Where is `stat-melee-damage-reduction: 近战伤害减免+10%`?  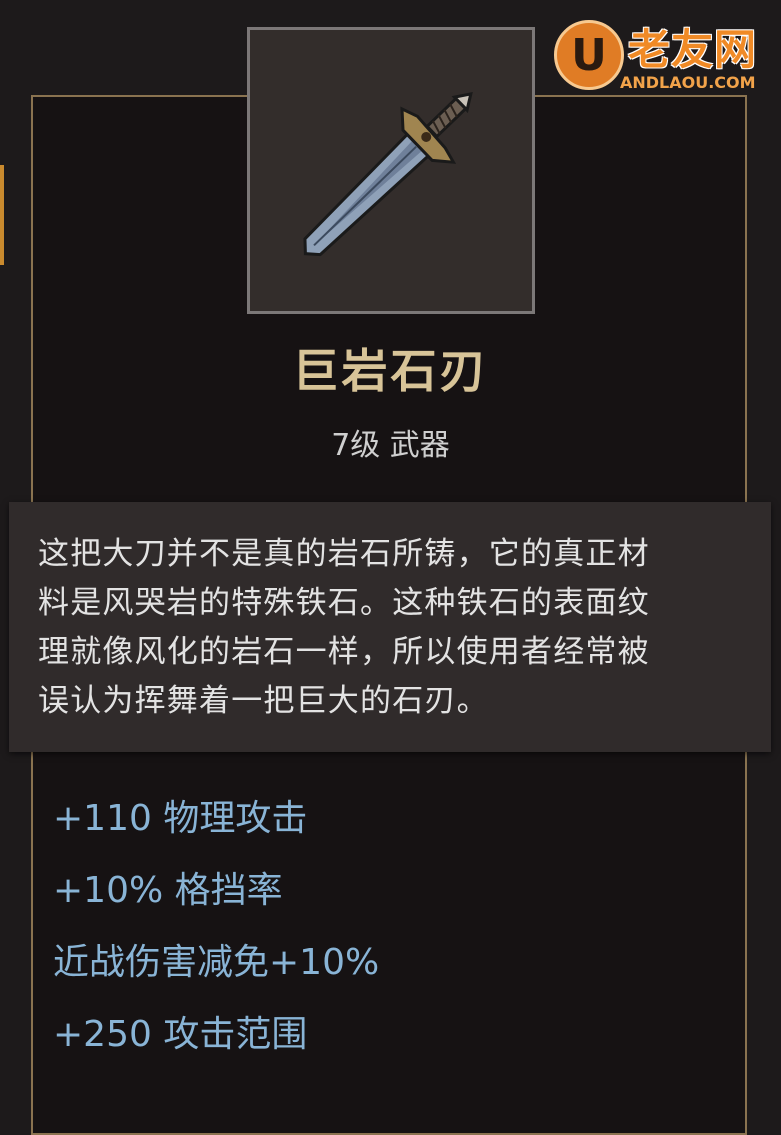 stat-melee-damage-reduction: 近战伤害减免+10% is located at coordinates (216, 962).